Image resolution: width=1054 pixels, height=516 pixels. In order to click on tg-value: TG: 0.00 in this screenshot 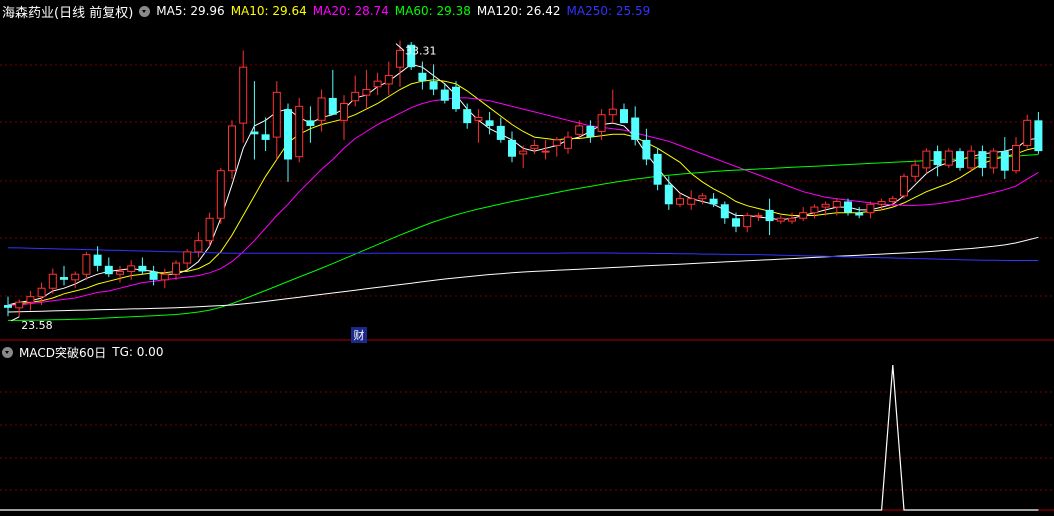, I will do `click(138, 352)`.